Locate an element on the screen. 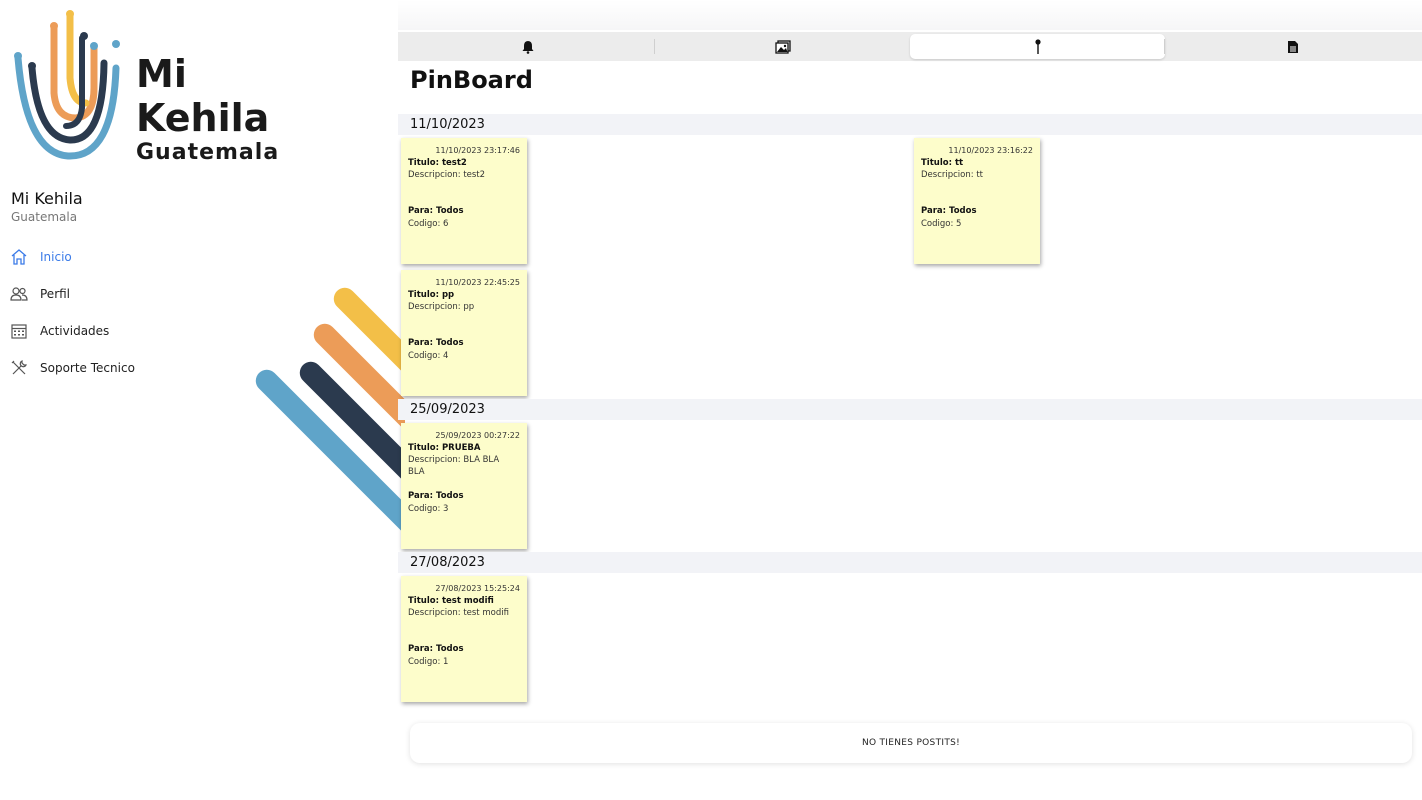  document-icon is located at coordinates (1292, 46).